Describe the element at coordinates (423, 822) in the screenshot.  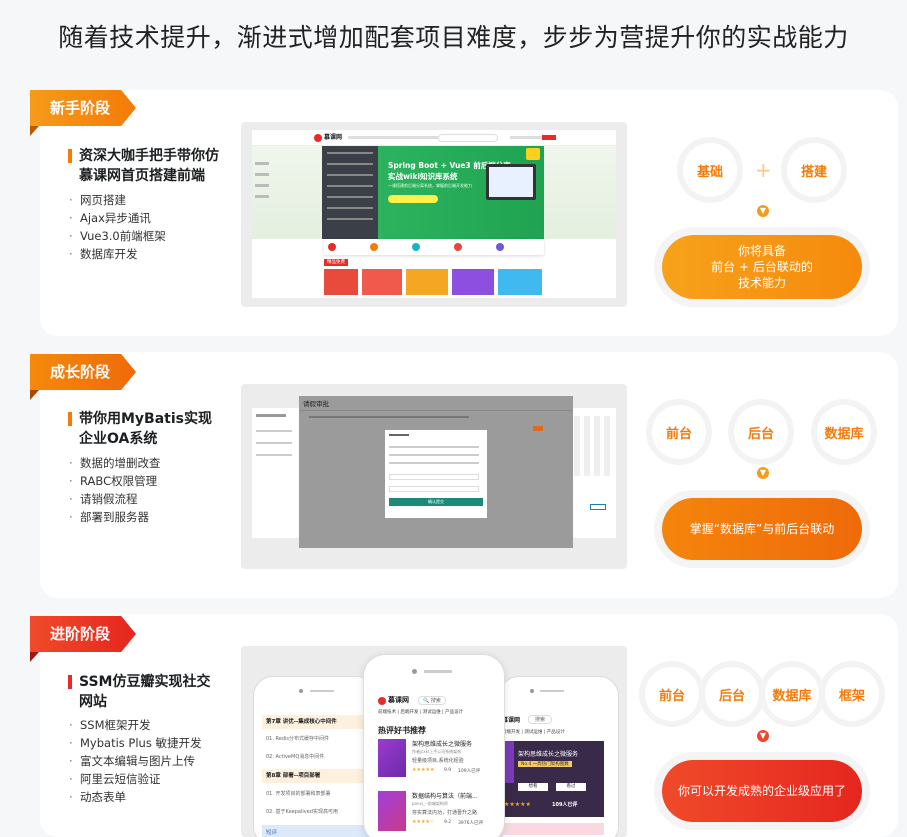
I see `stars-icon: ★★★★☆` at that location.